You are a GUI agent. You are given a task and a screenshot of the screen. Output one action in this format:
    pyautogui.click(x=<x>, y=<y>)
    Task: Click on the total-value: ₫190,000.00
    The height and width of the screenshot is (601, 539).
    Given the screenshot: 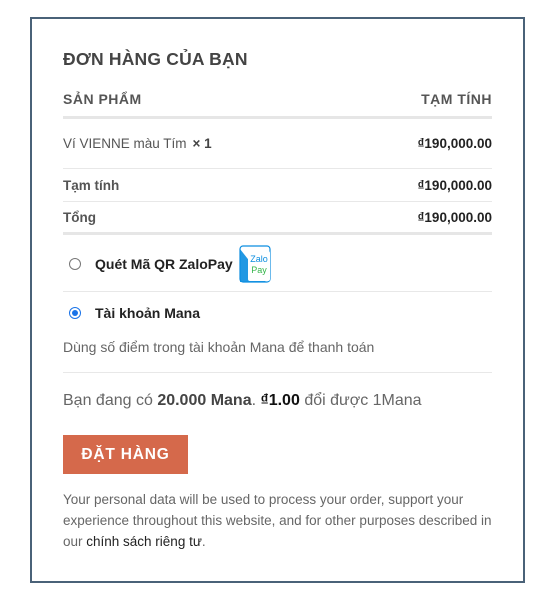 What is the action you would take?
    pyautogui.click(x=455, y=217)
    